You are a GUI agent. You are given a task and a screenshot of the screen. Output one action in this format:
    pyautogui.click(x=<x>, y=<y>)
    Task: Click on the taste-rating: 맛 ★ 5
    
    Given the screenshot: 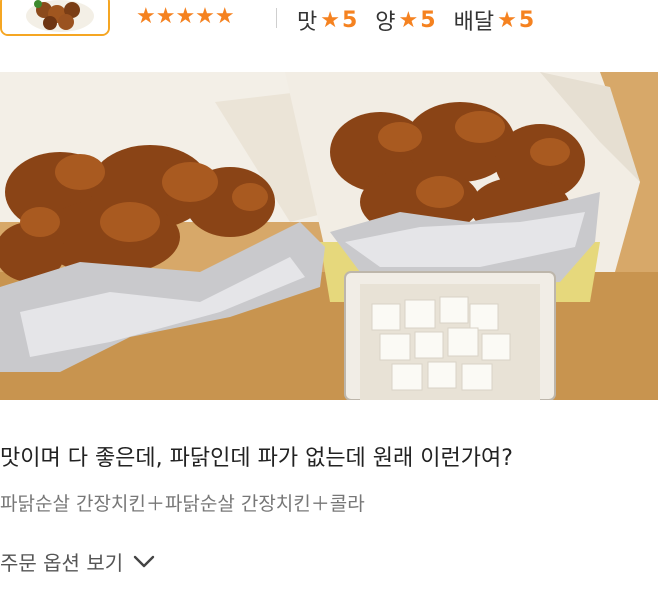 What is the action you would take?
    pyautogui.click(x=327, y=20)
    